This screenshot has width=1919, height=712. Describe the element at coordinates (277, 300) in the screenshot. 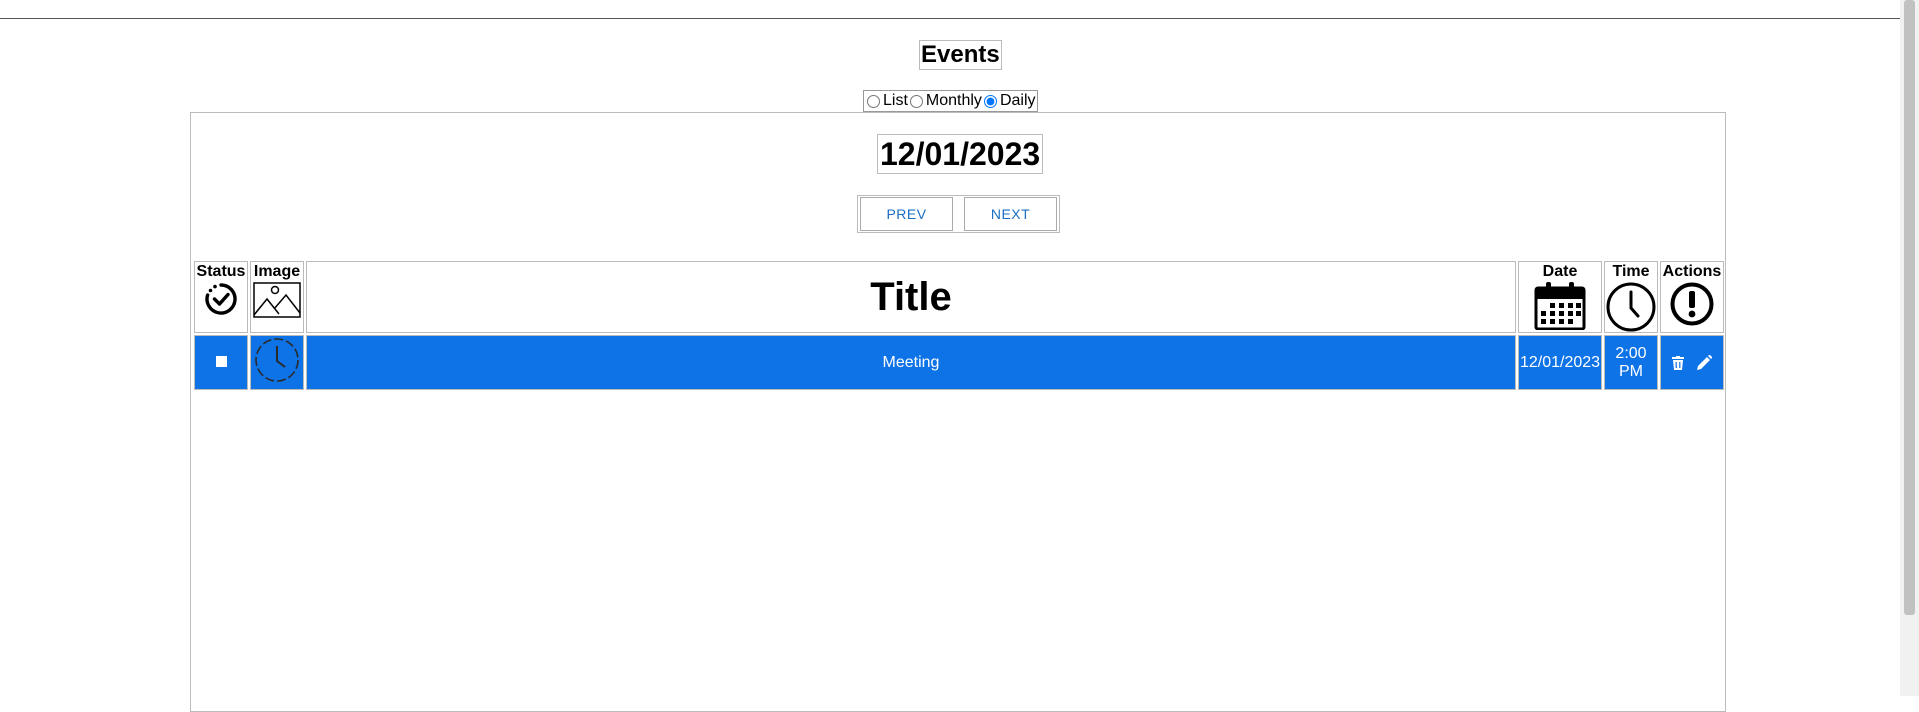

I see `image-icon` at that location.